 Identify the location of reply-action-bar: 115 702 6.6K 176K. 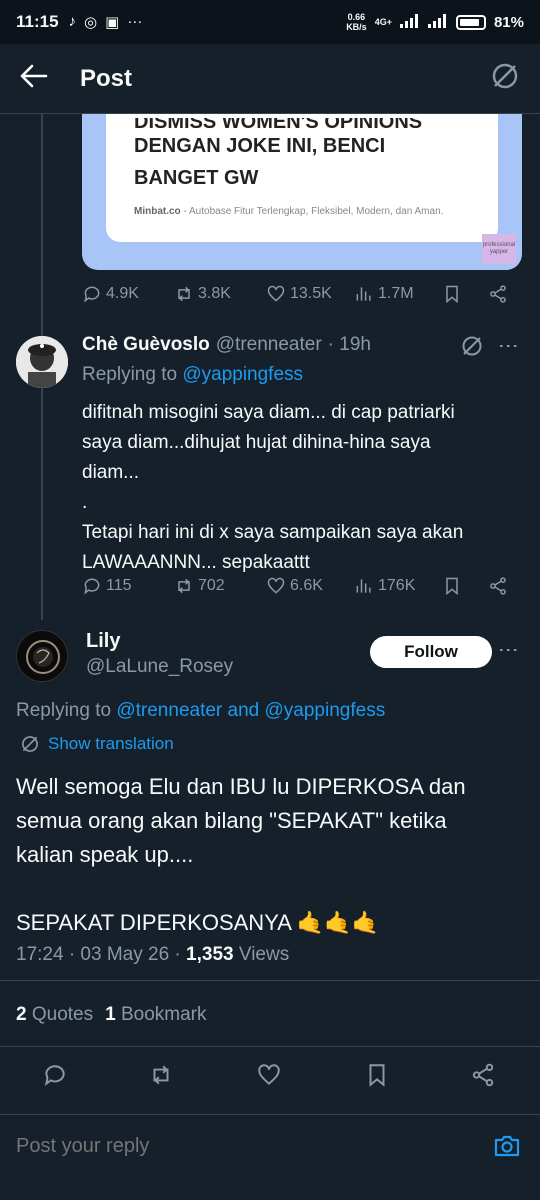
(302, 586).